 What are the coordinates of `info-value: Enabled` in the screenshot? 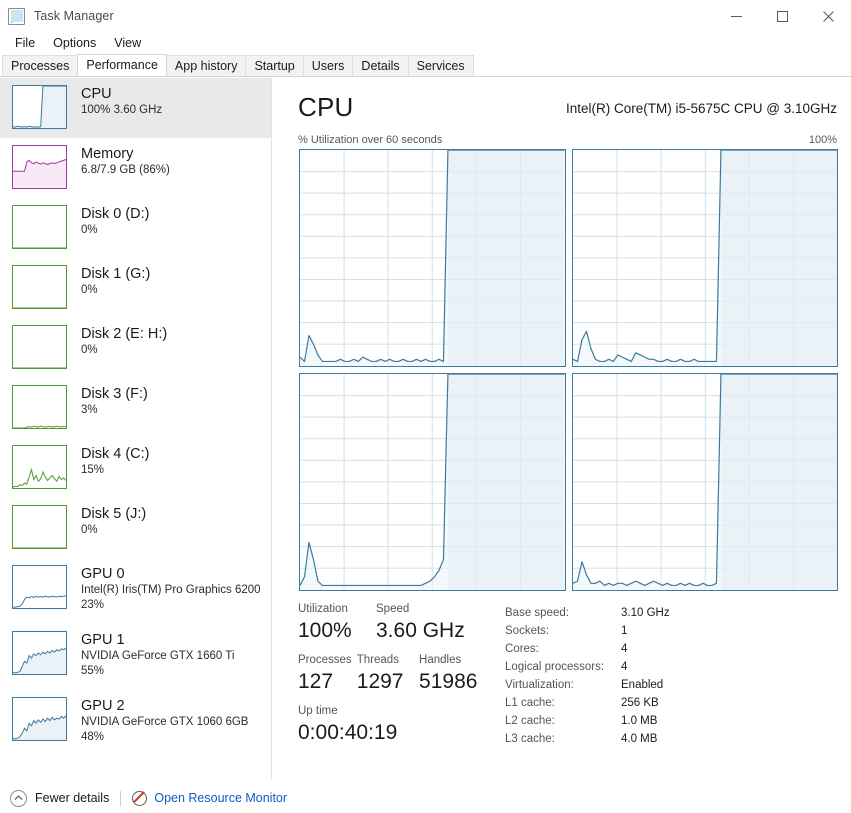 It's located at (642, 685).